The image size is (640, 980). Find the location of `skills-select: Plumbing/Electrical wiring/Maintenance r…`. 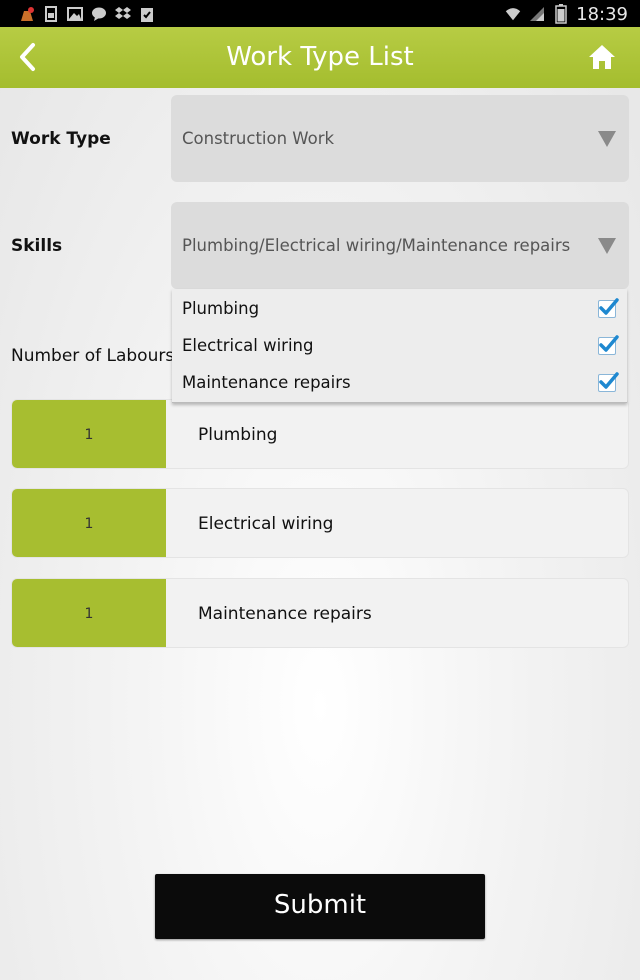

skills-select: Plumbing/Electrical wiring/Maintenance r… is located at coordinates (400, 245).